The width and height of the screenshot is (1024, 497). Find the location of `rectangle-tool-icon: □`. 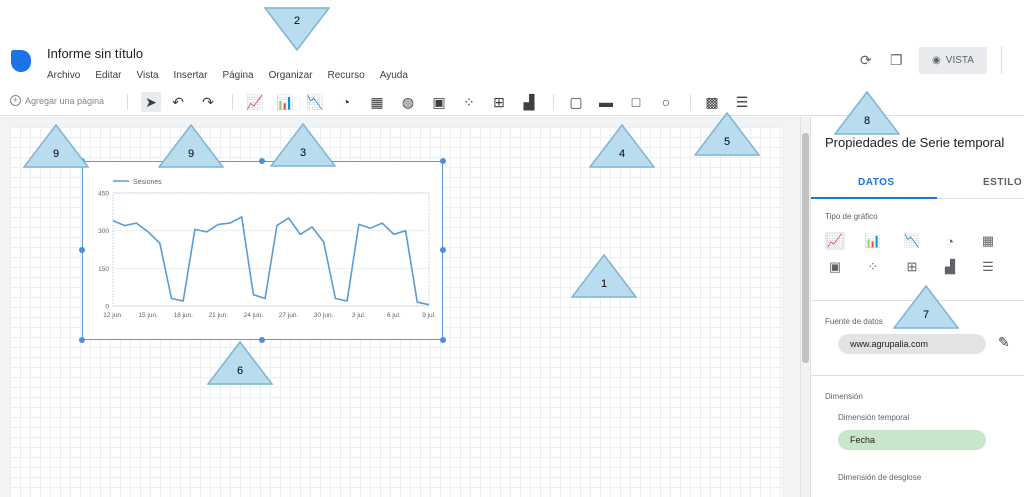

rectangle-tool-icon: □ is located at coordinates (636, 102).